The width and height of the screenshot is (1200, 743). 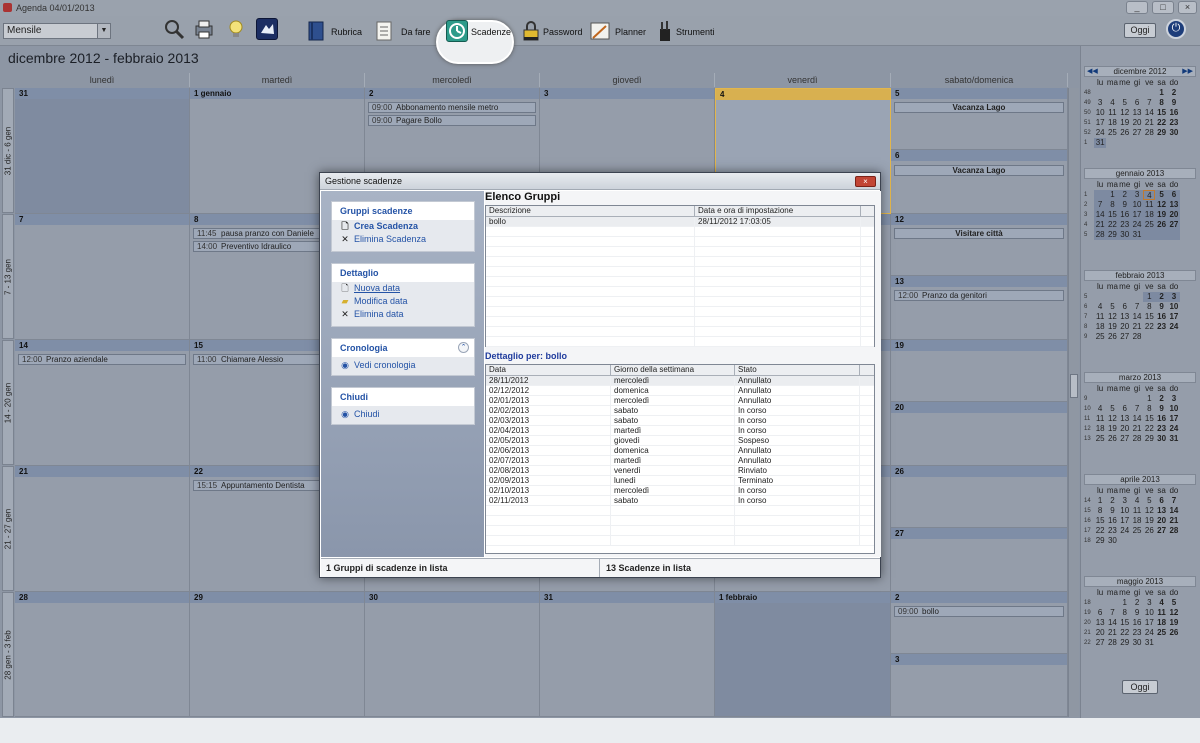 I want to click on day-cell: 6 Vacanza Lago, so click(x=979, y=182).